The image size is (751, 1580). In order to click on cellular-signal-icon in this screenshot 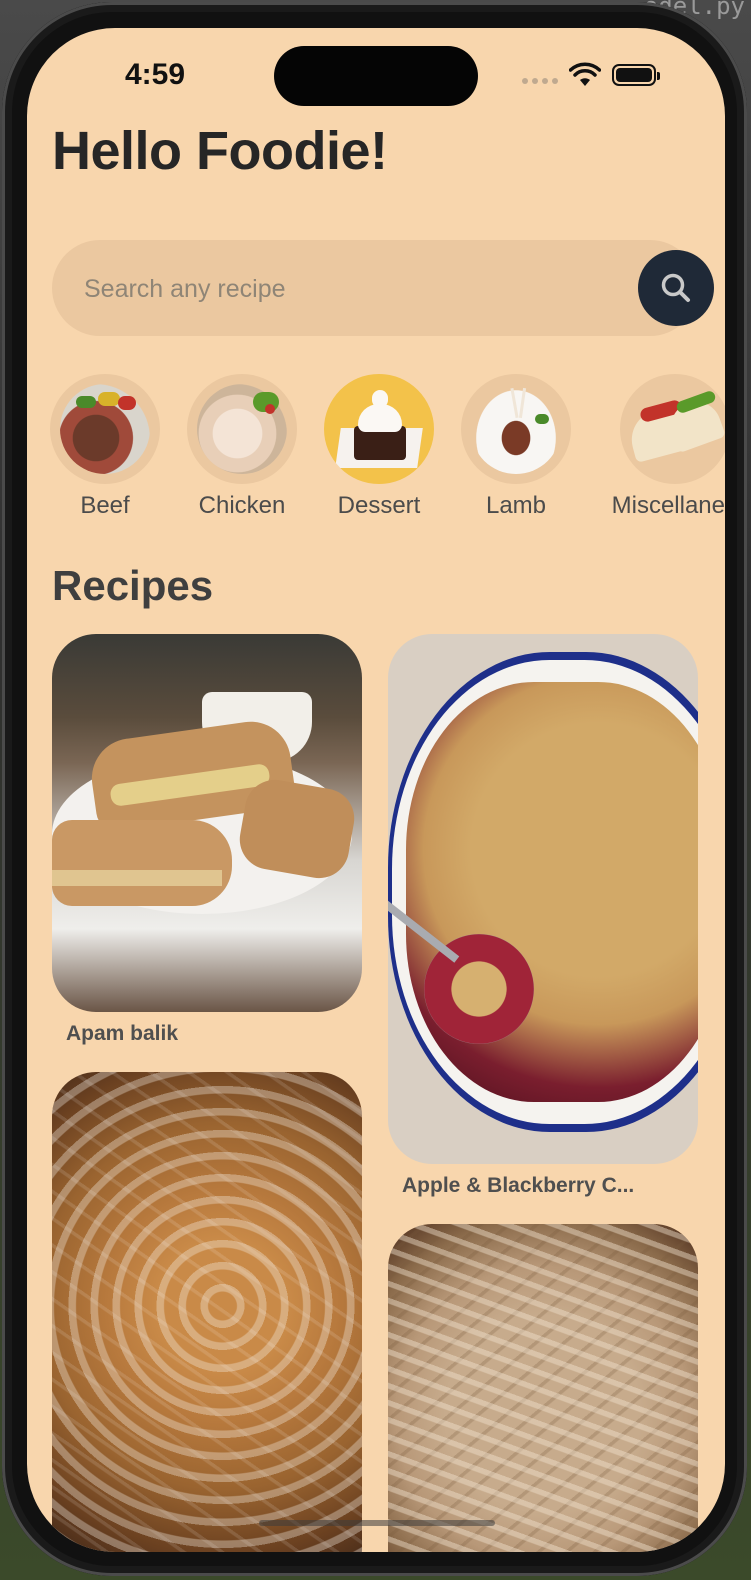, I will do `click(540, 81)`.